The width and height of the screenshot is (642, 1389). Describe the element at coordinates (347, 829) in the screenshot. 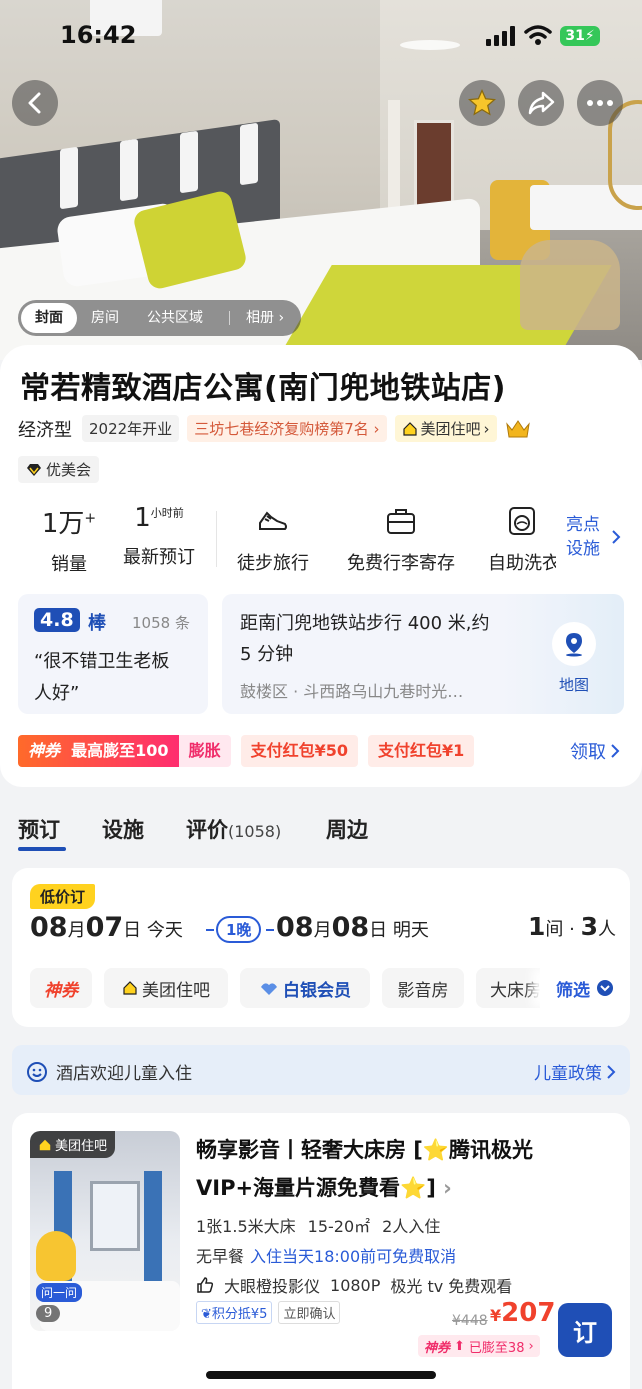

I see `tab-nearby: 周边` at that location.